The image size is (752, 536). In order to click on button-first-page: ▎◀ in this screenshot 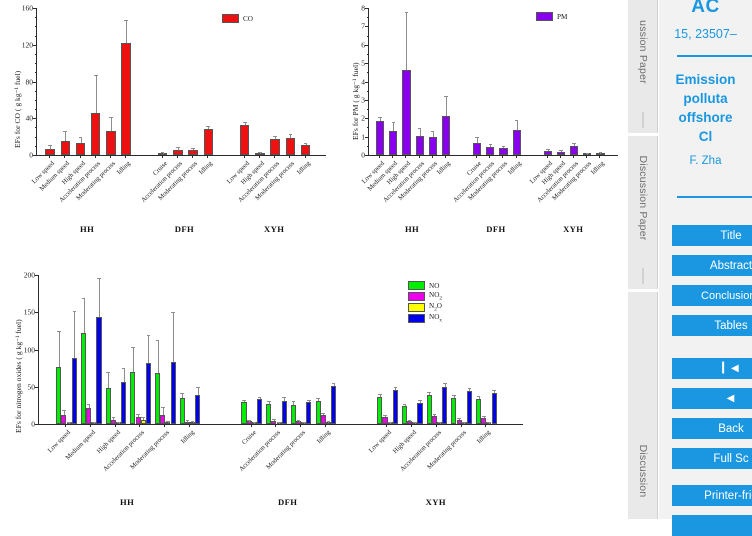, I will do `click(712, 368)`.